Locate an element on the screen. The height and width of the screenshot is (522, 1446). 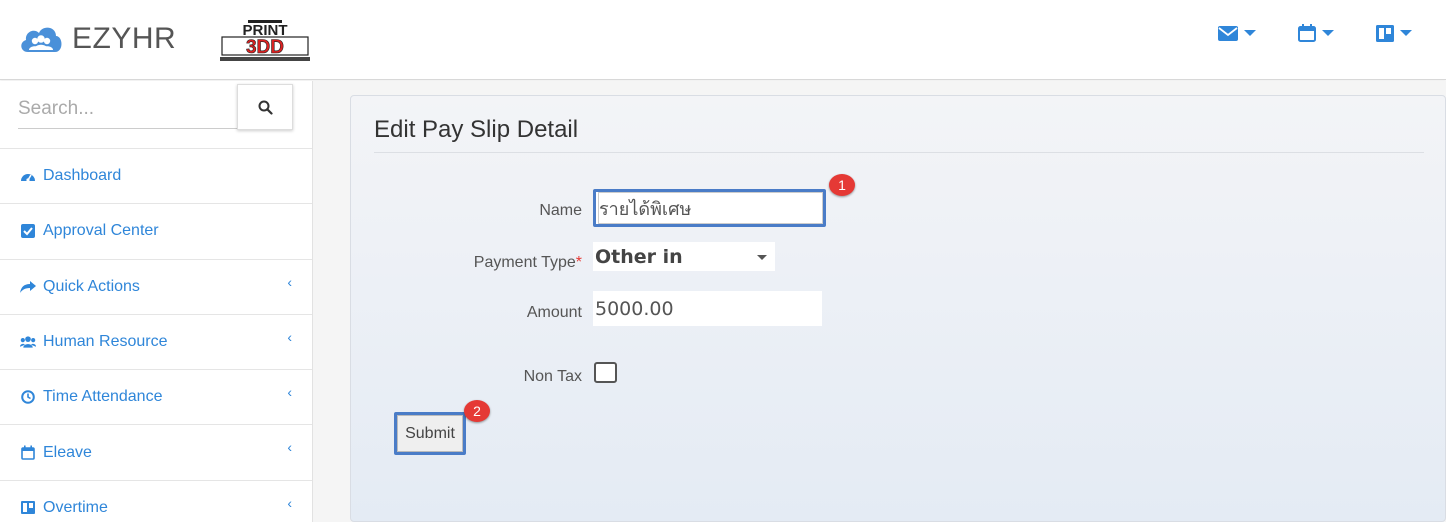
messages-dropdown is located at coordinates (1237, 33).